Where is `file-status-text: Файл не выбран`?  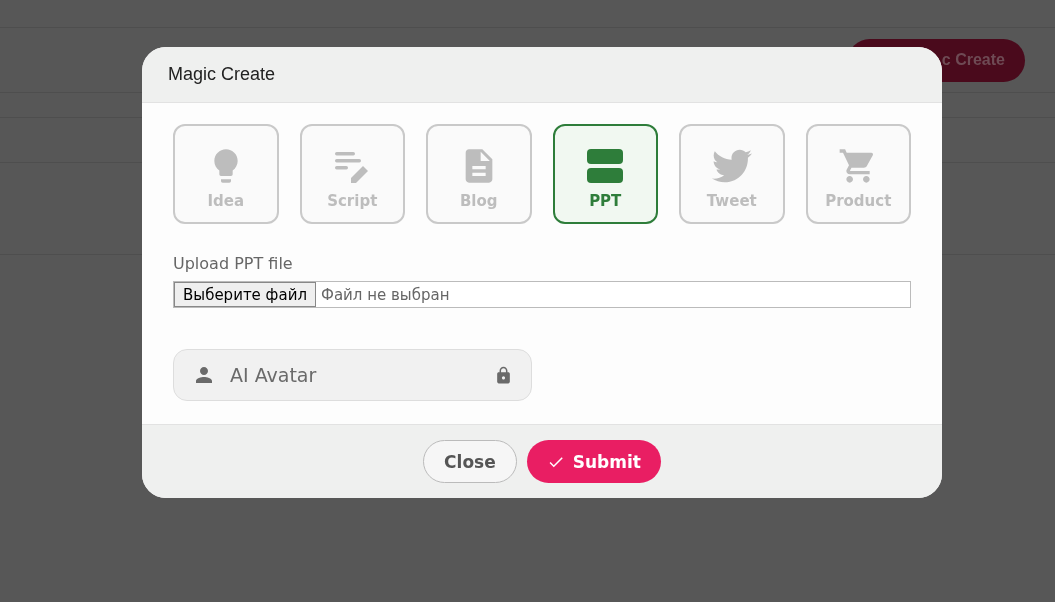 file-status-text: Файл не выбран is located at coordinates (385, 294).